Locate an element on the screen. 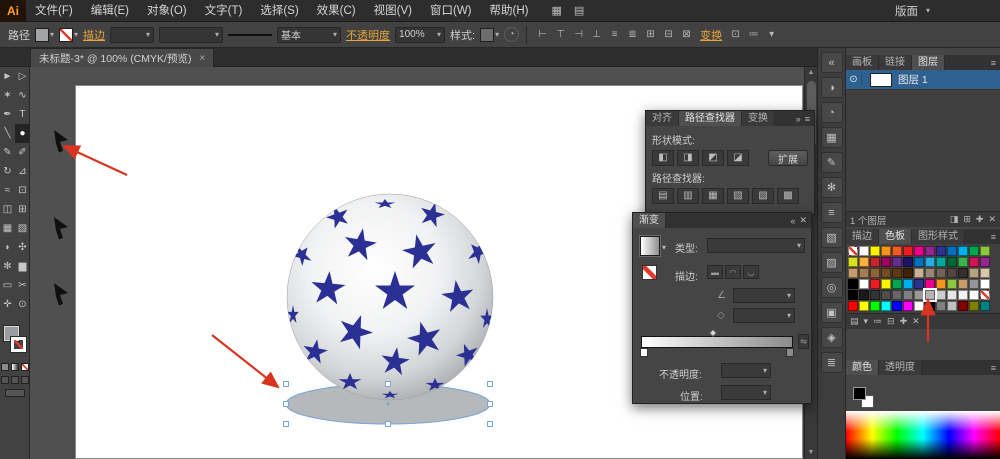 The width and height of the screenshot is (1000, 459). screen-mode-icon is located at coordinates (14, 393).